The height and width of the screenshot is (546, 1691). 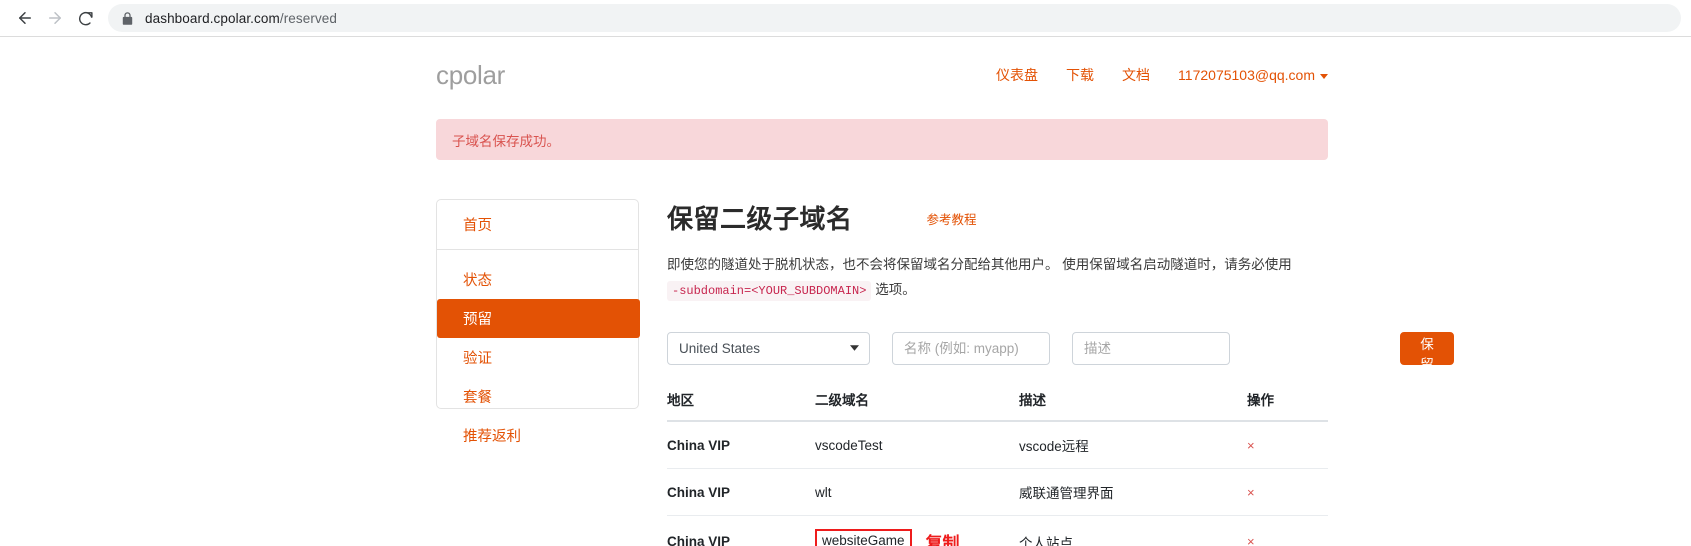 I want to click on sidebar-item-plans: 套餐, so click(x=537, y=396).